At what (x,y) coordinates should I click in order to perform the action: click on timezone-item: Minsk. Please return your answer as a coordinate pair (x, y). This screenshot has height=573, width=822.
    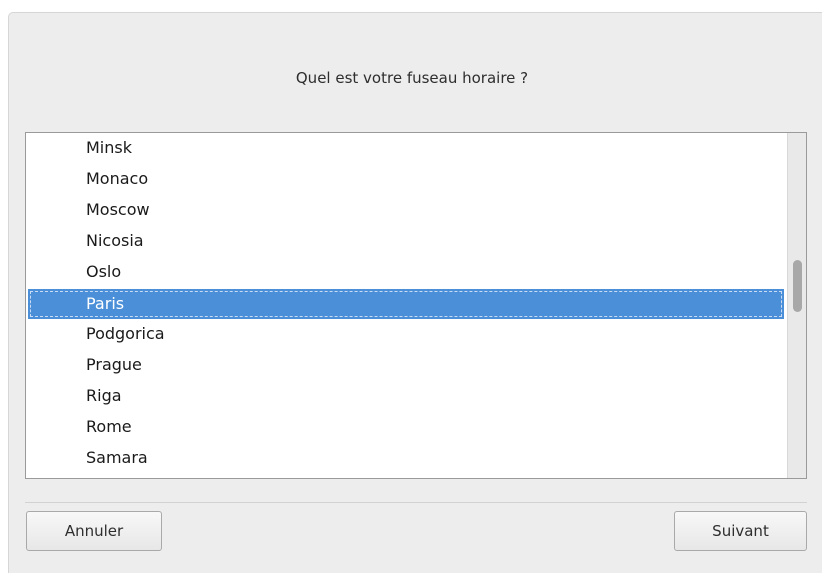
    Looking at the image, I should click on (407, 148).